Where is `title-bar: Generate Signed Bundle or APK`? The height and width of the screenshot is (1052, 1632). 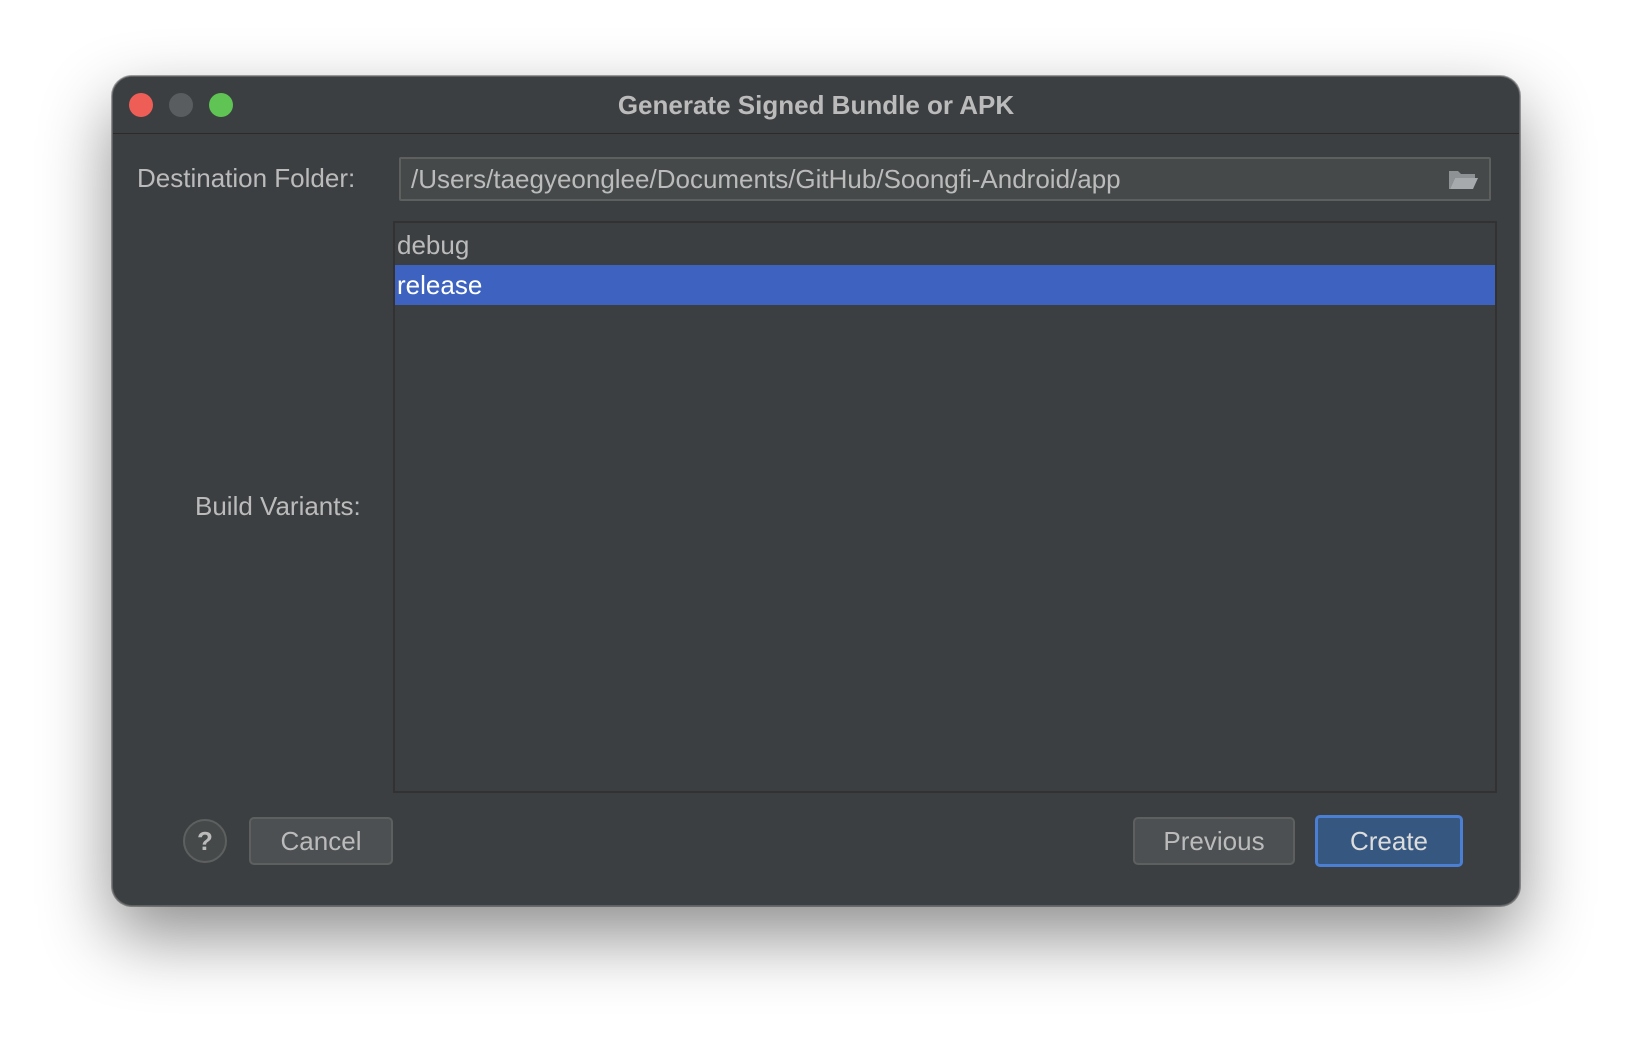
title-bar: Generate Signed Bundle or APK is located at coordinates (816, 105).